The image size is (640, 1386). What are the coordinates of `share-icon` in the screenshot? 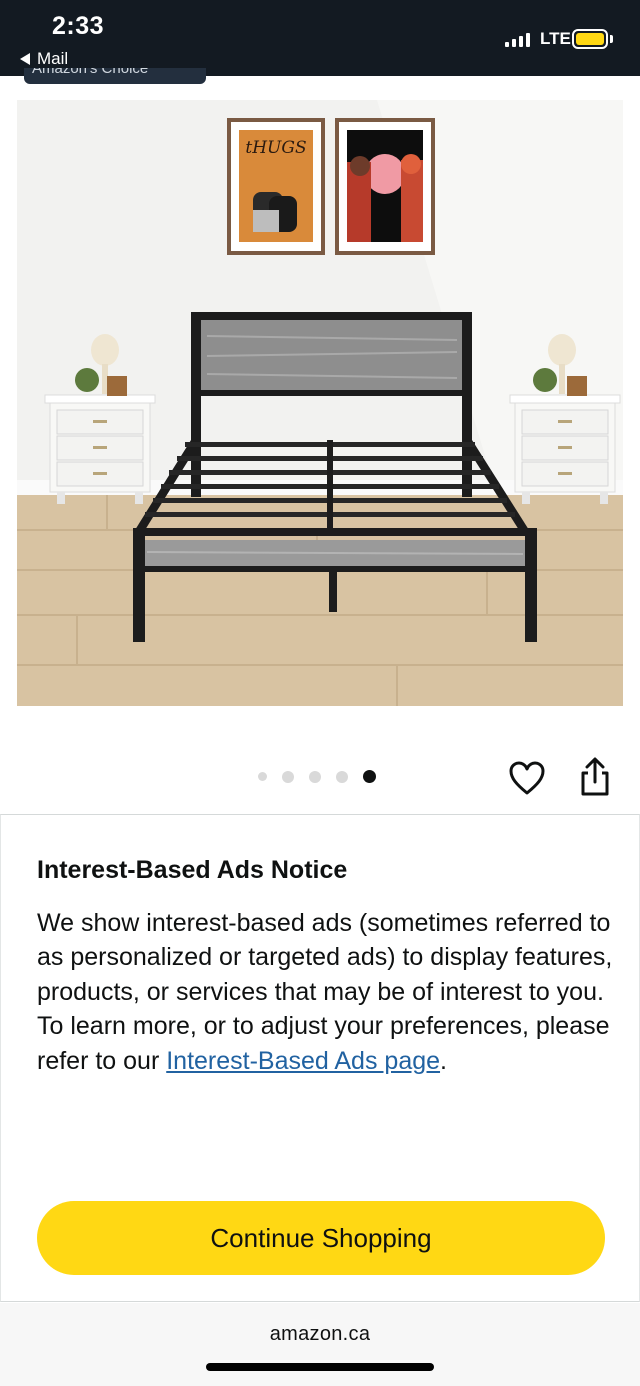 It's located at (595, 777).